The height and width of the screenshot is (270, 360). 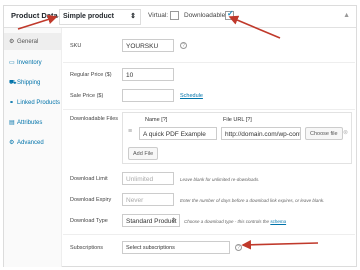 What do you see at coordinates (37, 22) in the screenshot?
I see `arrow-to-product-type` at bounding box center [37, 22].